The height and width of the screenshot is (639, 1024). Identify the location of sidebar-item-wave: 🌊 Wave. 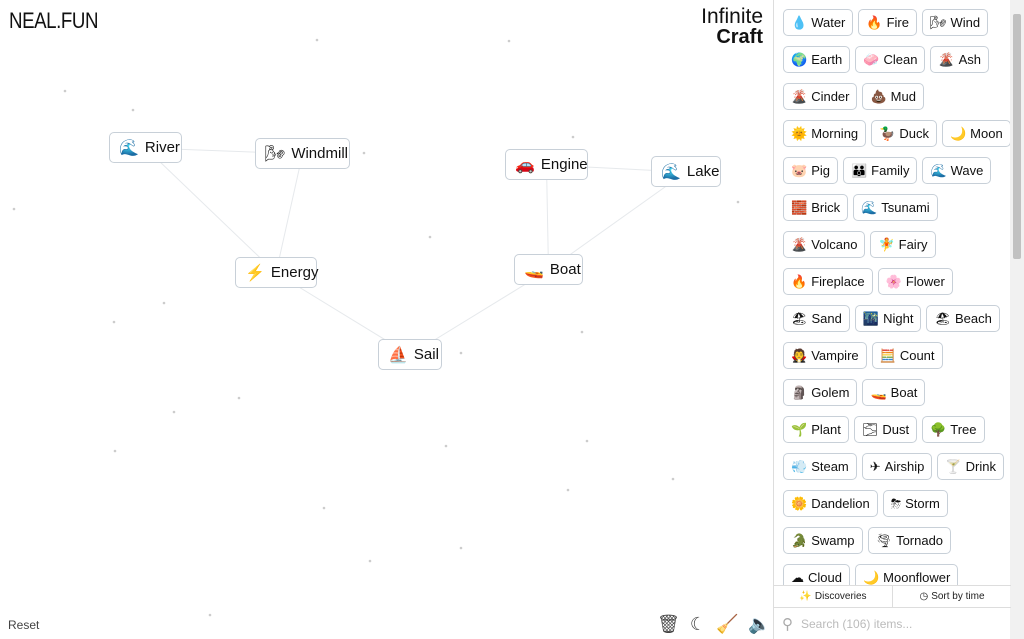
(957, 170).